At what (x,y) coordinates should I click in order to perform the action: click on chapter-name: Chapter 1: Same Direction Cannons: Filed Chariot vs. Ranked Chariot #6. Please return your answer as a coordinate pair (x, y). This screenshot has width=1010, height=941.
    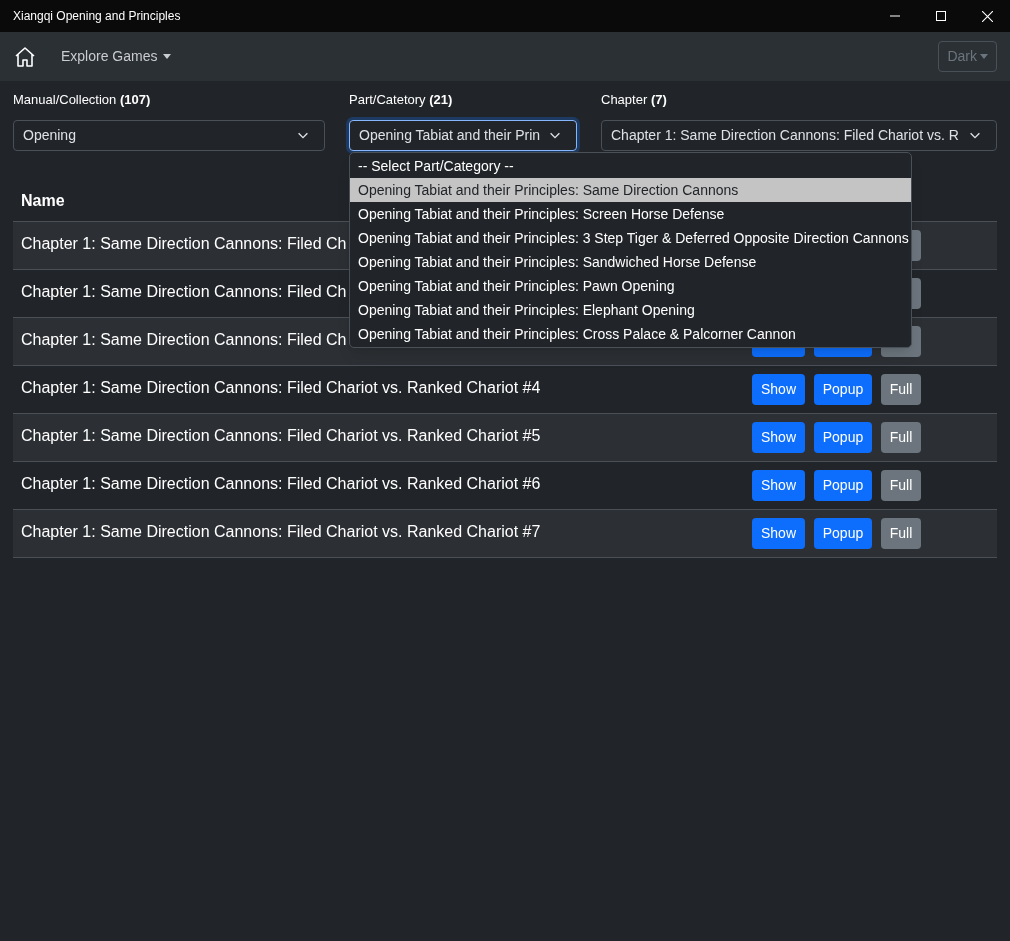
    Looking at the image, I should click on (281, 483).